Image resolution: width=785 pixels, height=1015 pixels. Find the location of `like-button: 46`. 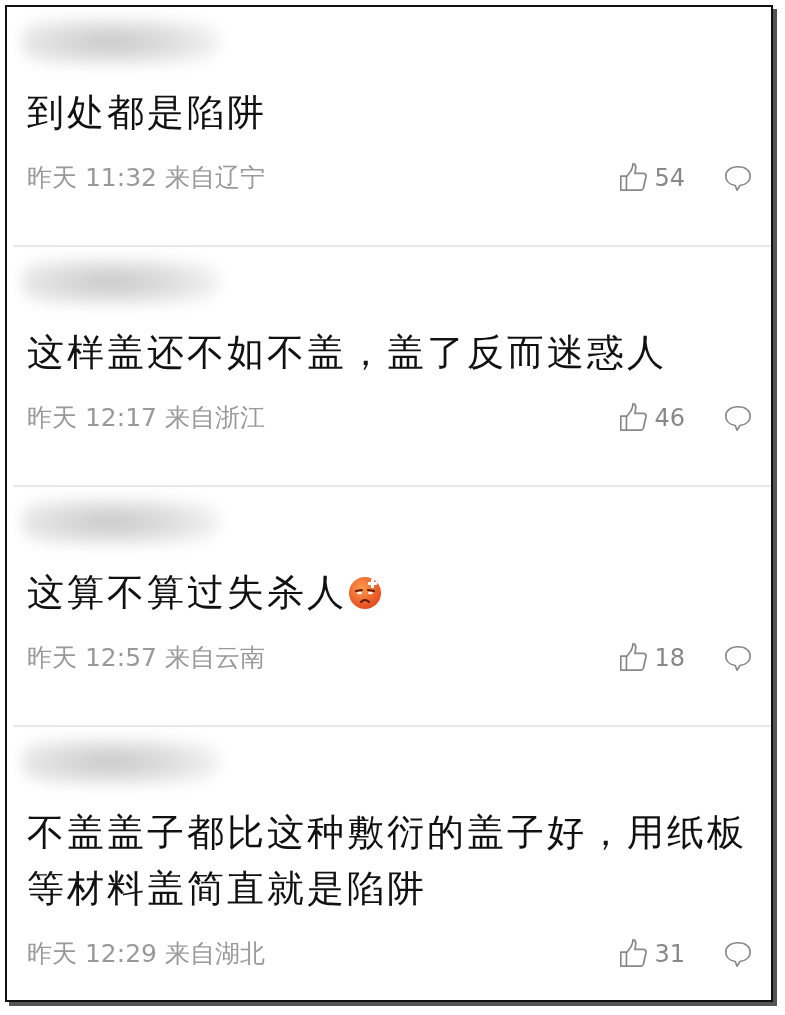

like-button: 46 is located at coordinates (651, 417).